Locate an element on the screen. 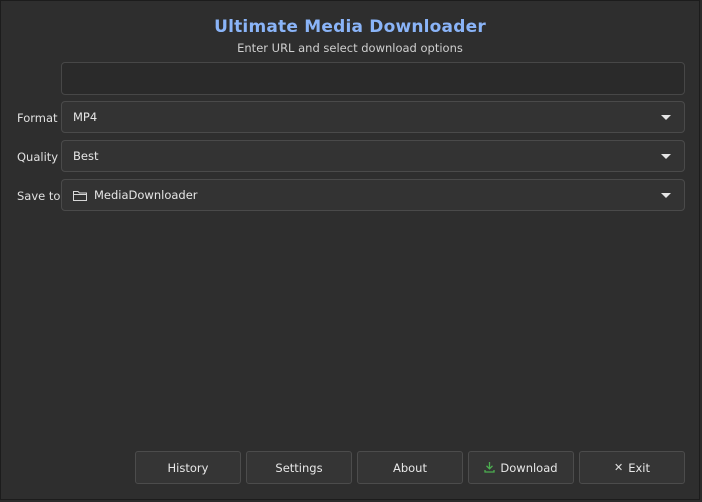 Image resolution: width=702 pixels, height=502 pixels. folder-icon is located at coordinates (80, 195).